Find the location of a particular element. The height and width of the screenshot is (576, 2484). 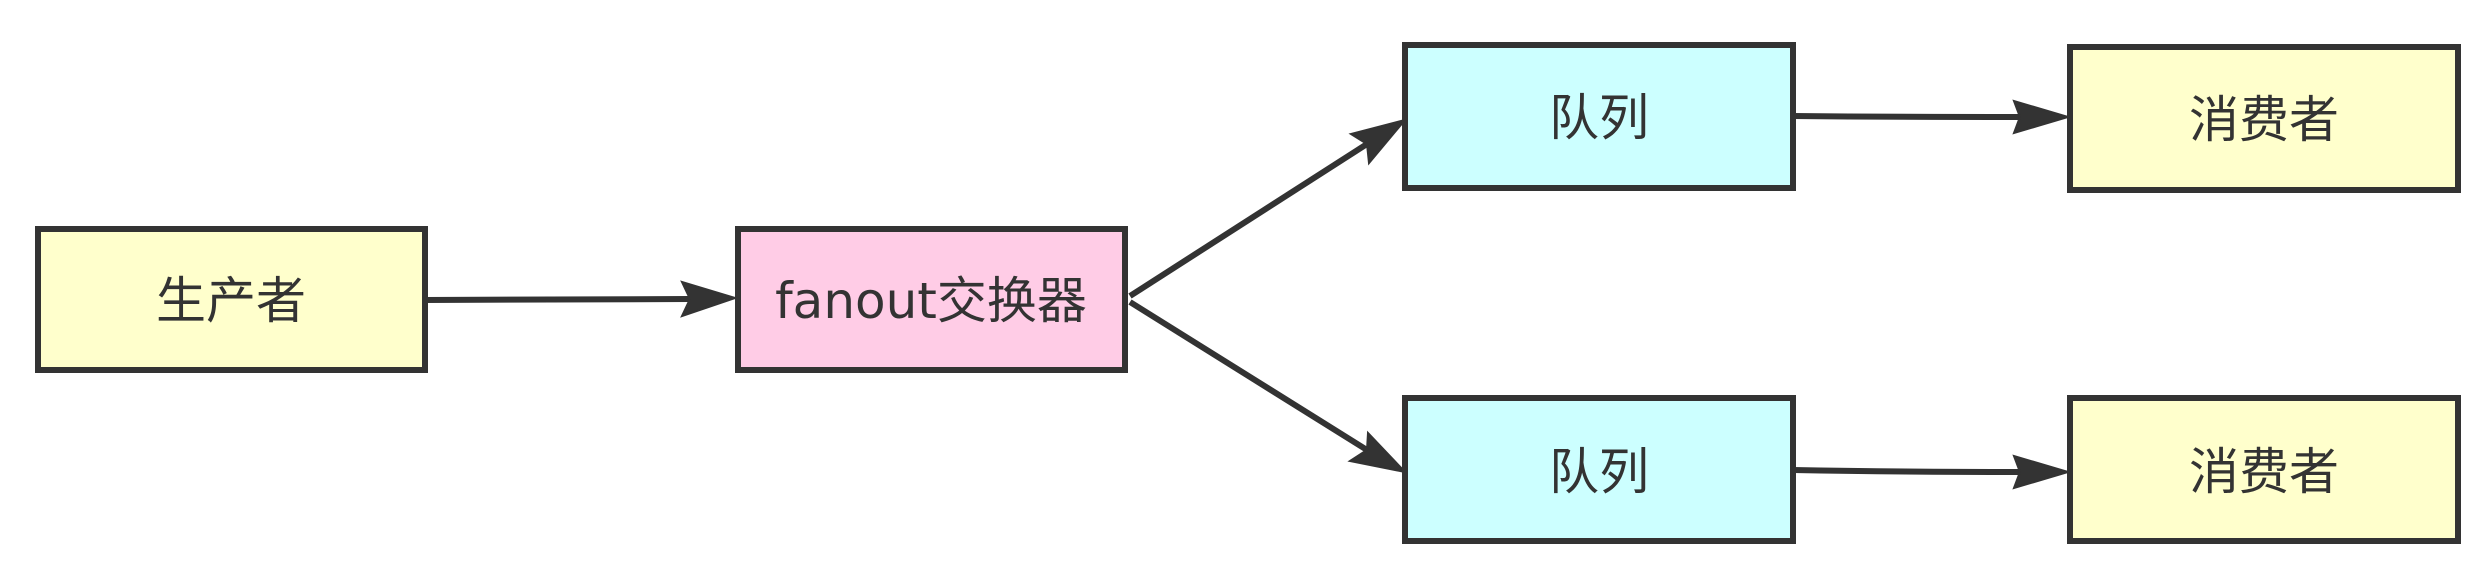

node-queue-bottom: 队列 is located at coordinates (1599, 469).